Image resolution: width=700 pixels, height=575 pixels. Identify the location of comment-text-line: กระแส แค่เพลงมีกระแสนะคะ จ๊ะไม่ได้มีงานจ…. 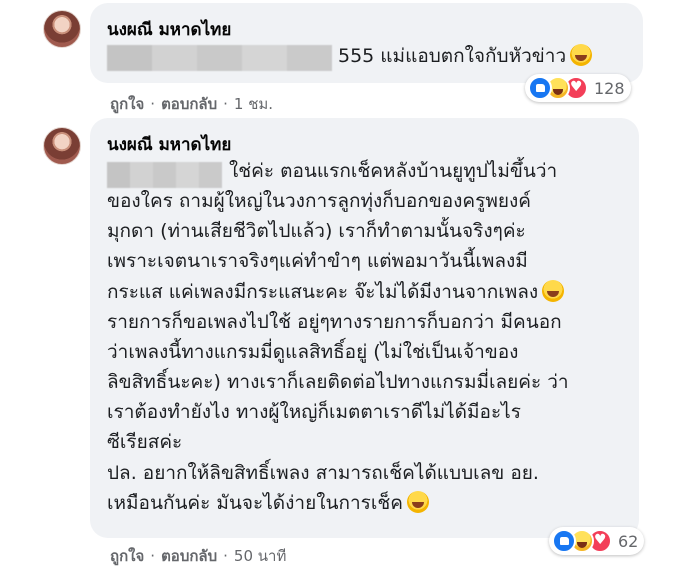
(336, 292).